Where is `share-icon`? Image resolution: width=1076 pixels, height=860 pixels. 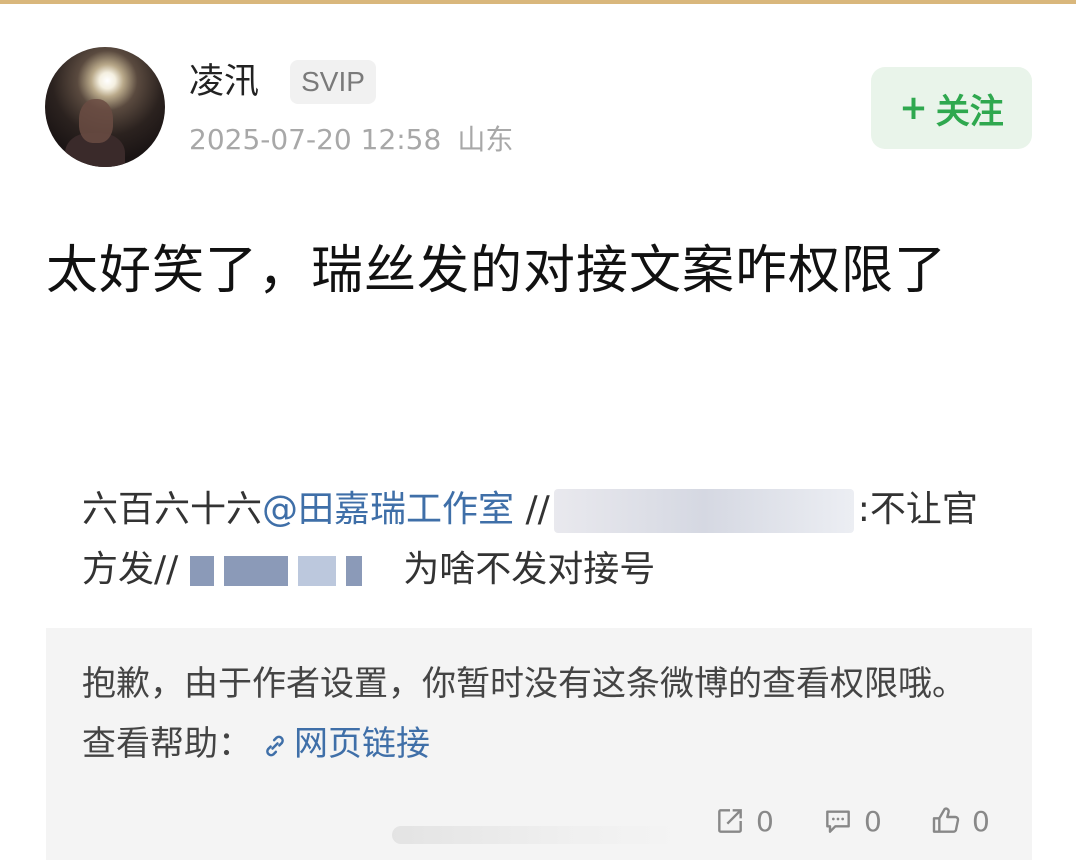 share-icon is located at coordinates (730, 821).